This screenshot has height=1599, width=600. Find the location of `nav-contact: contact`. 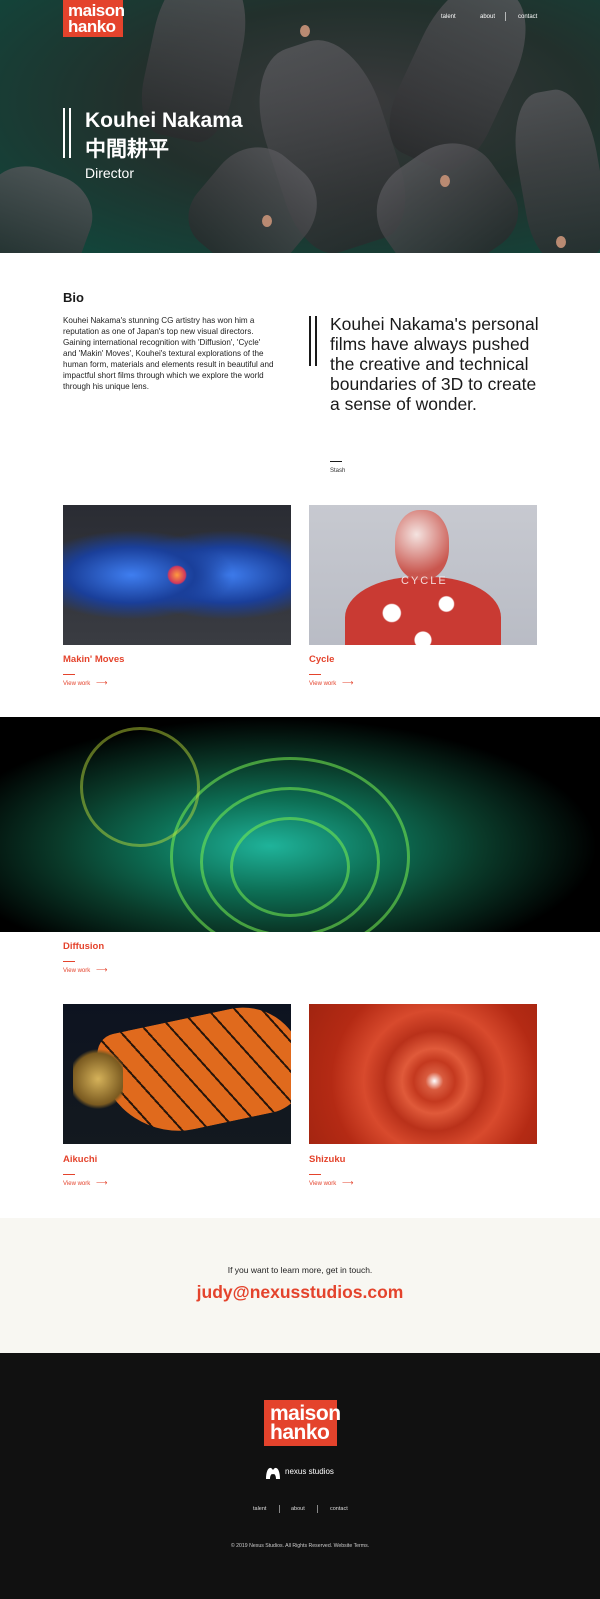

nav-contact: contact is located at coordinates (527, 17).